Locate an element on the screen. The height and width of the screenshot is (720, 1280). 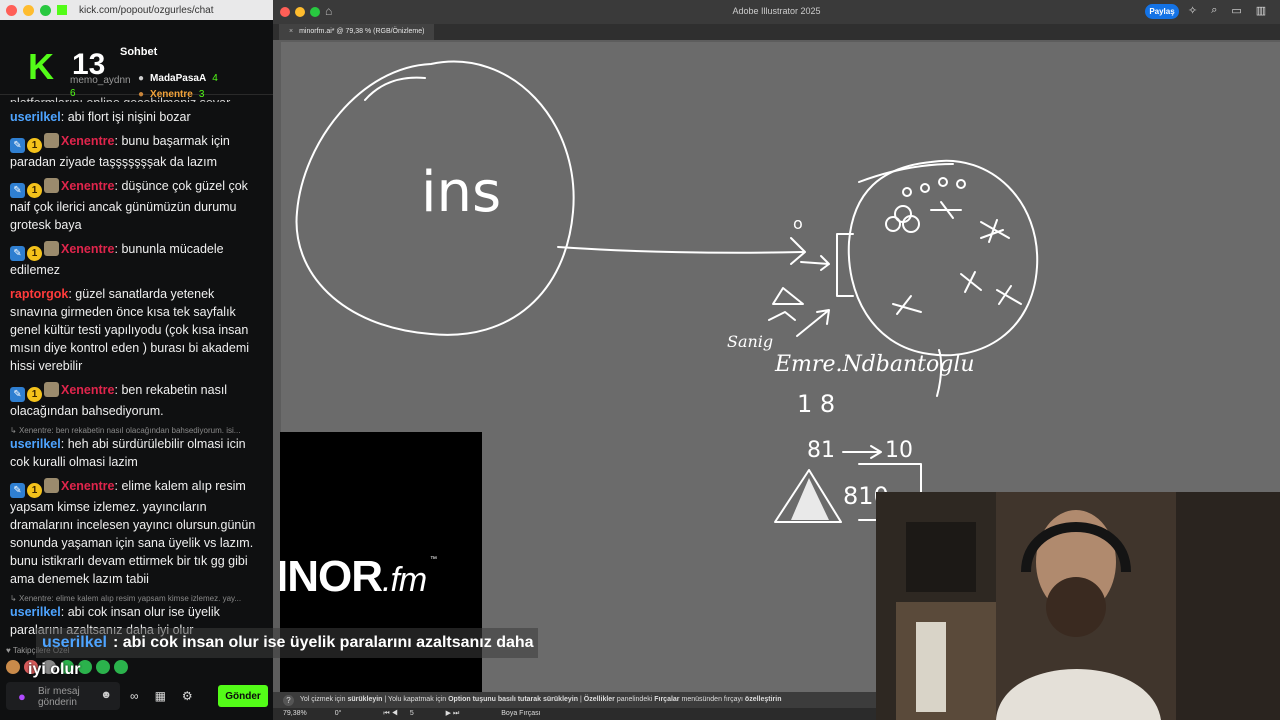
url-text: kick.com/popout/ozgurles/chat is located at coordinates (146, 10).